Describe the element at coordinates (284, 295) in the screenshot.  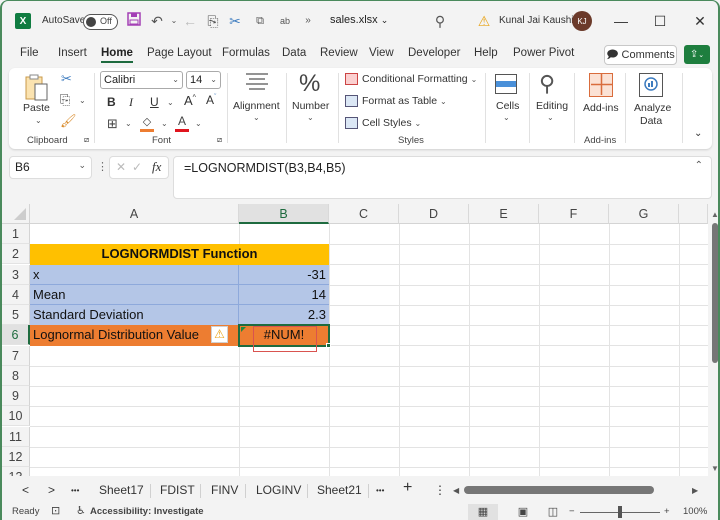
I see `cell-b4: 14` at that location.